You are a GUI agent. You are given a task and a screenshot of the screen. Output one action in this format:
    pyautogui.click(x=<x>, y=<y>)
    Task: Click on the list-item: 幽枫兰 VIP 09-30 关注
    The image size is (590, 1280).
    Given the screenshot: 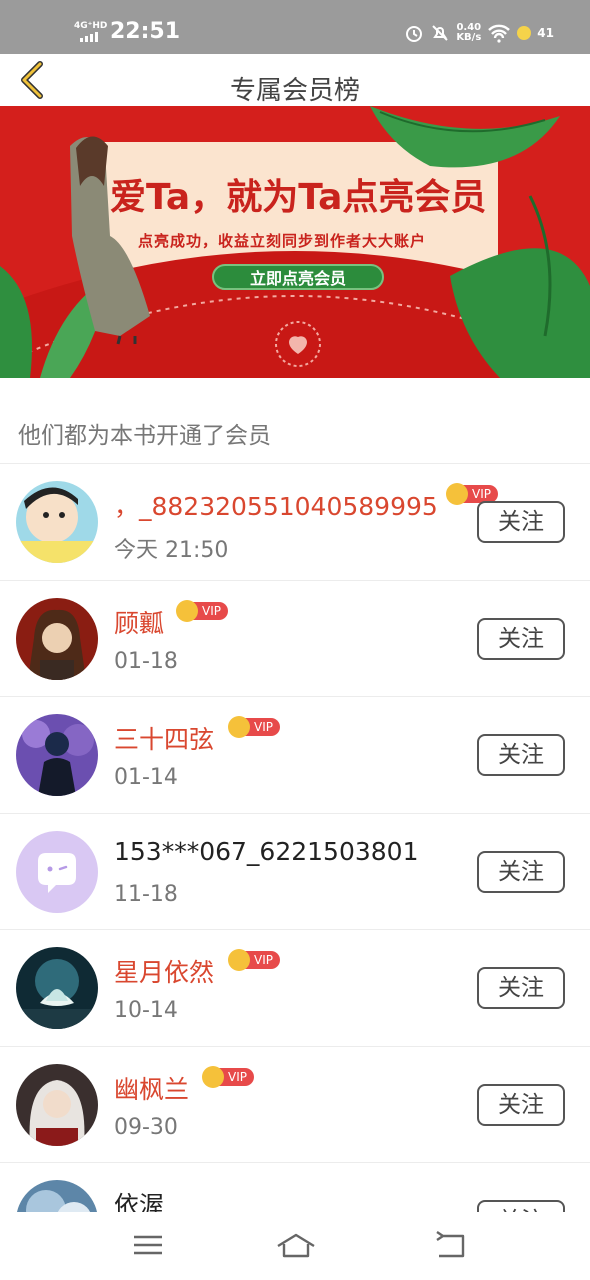 What is the action you would take?
    pyautogui.click(x=295, y=1104)
    